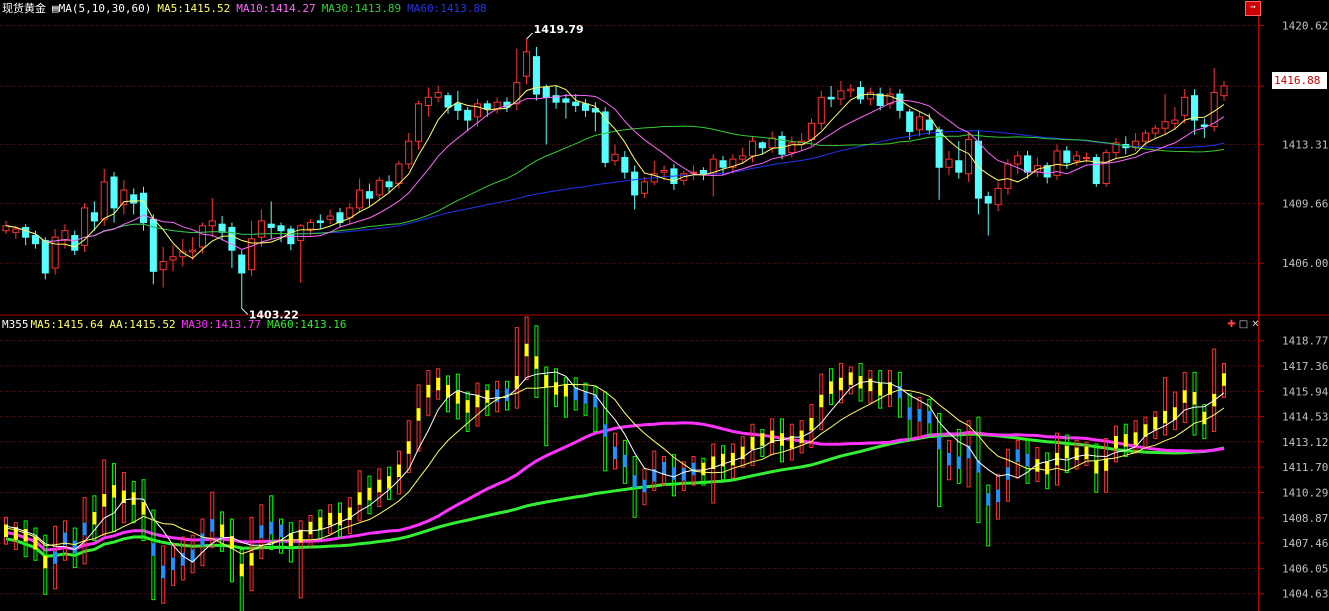 Image resolution: width=1329 pixels, height=611 pixels. Describe the element at coordinates (1231, 324) in the screenshot. I see `add-indicator-icon: ✚` at that location.